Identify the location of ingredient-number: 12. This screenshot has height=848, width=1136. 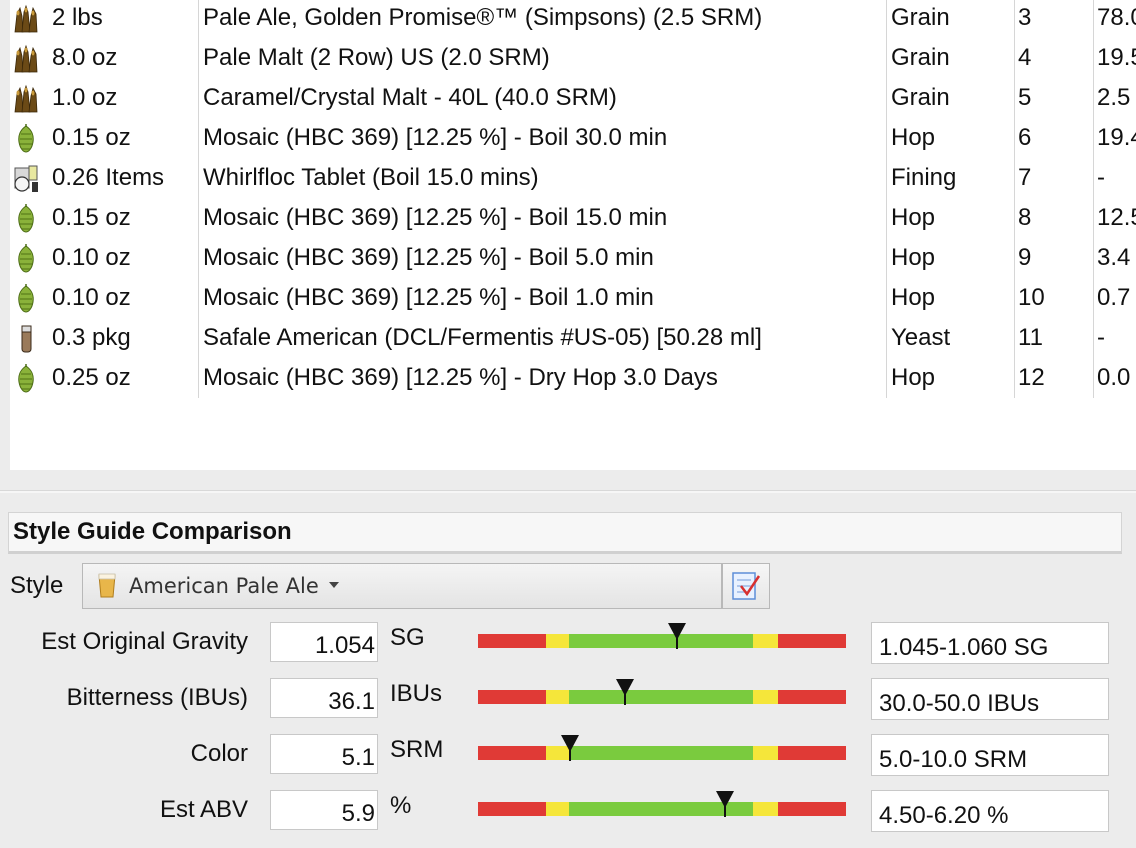
(1031, 377).